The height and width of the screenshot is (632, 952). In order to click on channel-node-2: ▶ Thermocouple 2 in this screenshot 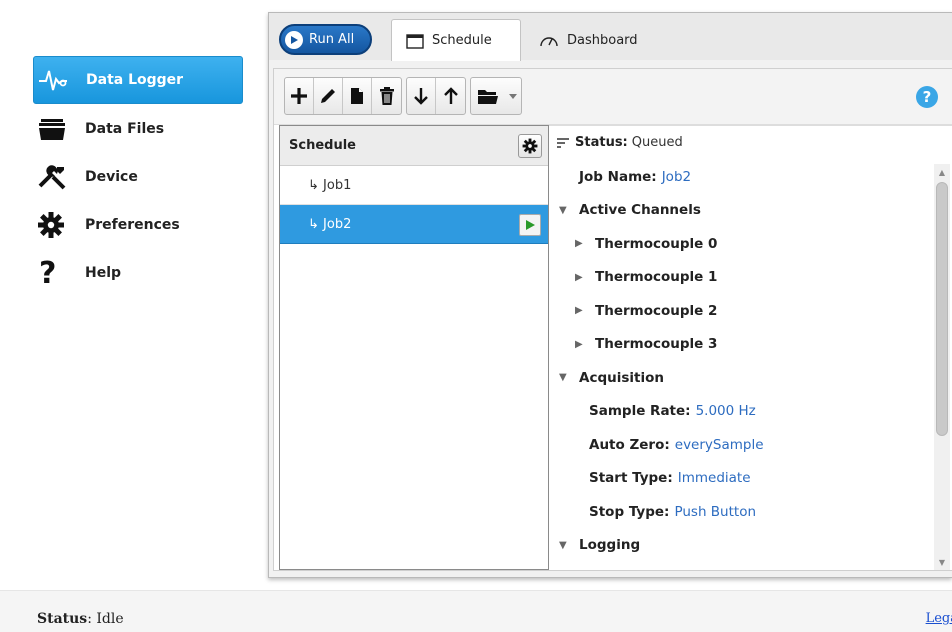, I will do `click(740, 311)`.